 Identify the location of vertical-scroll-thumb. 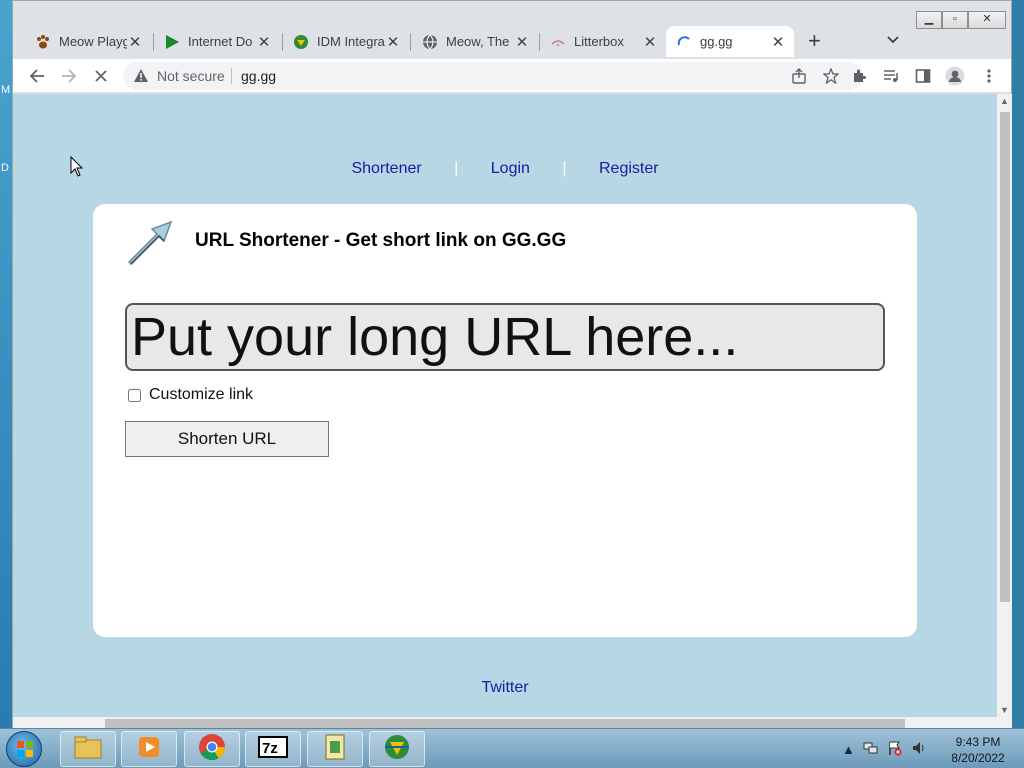
(1005, 357).